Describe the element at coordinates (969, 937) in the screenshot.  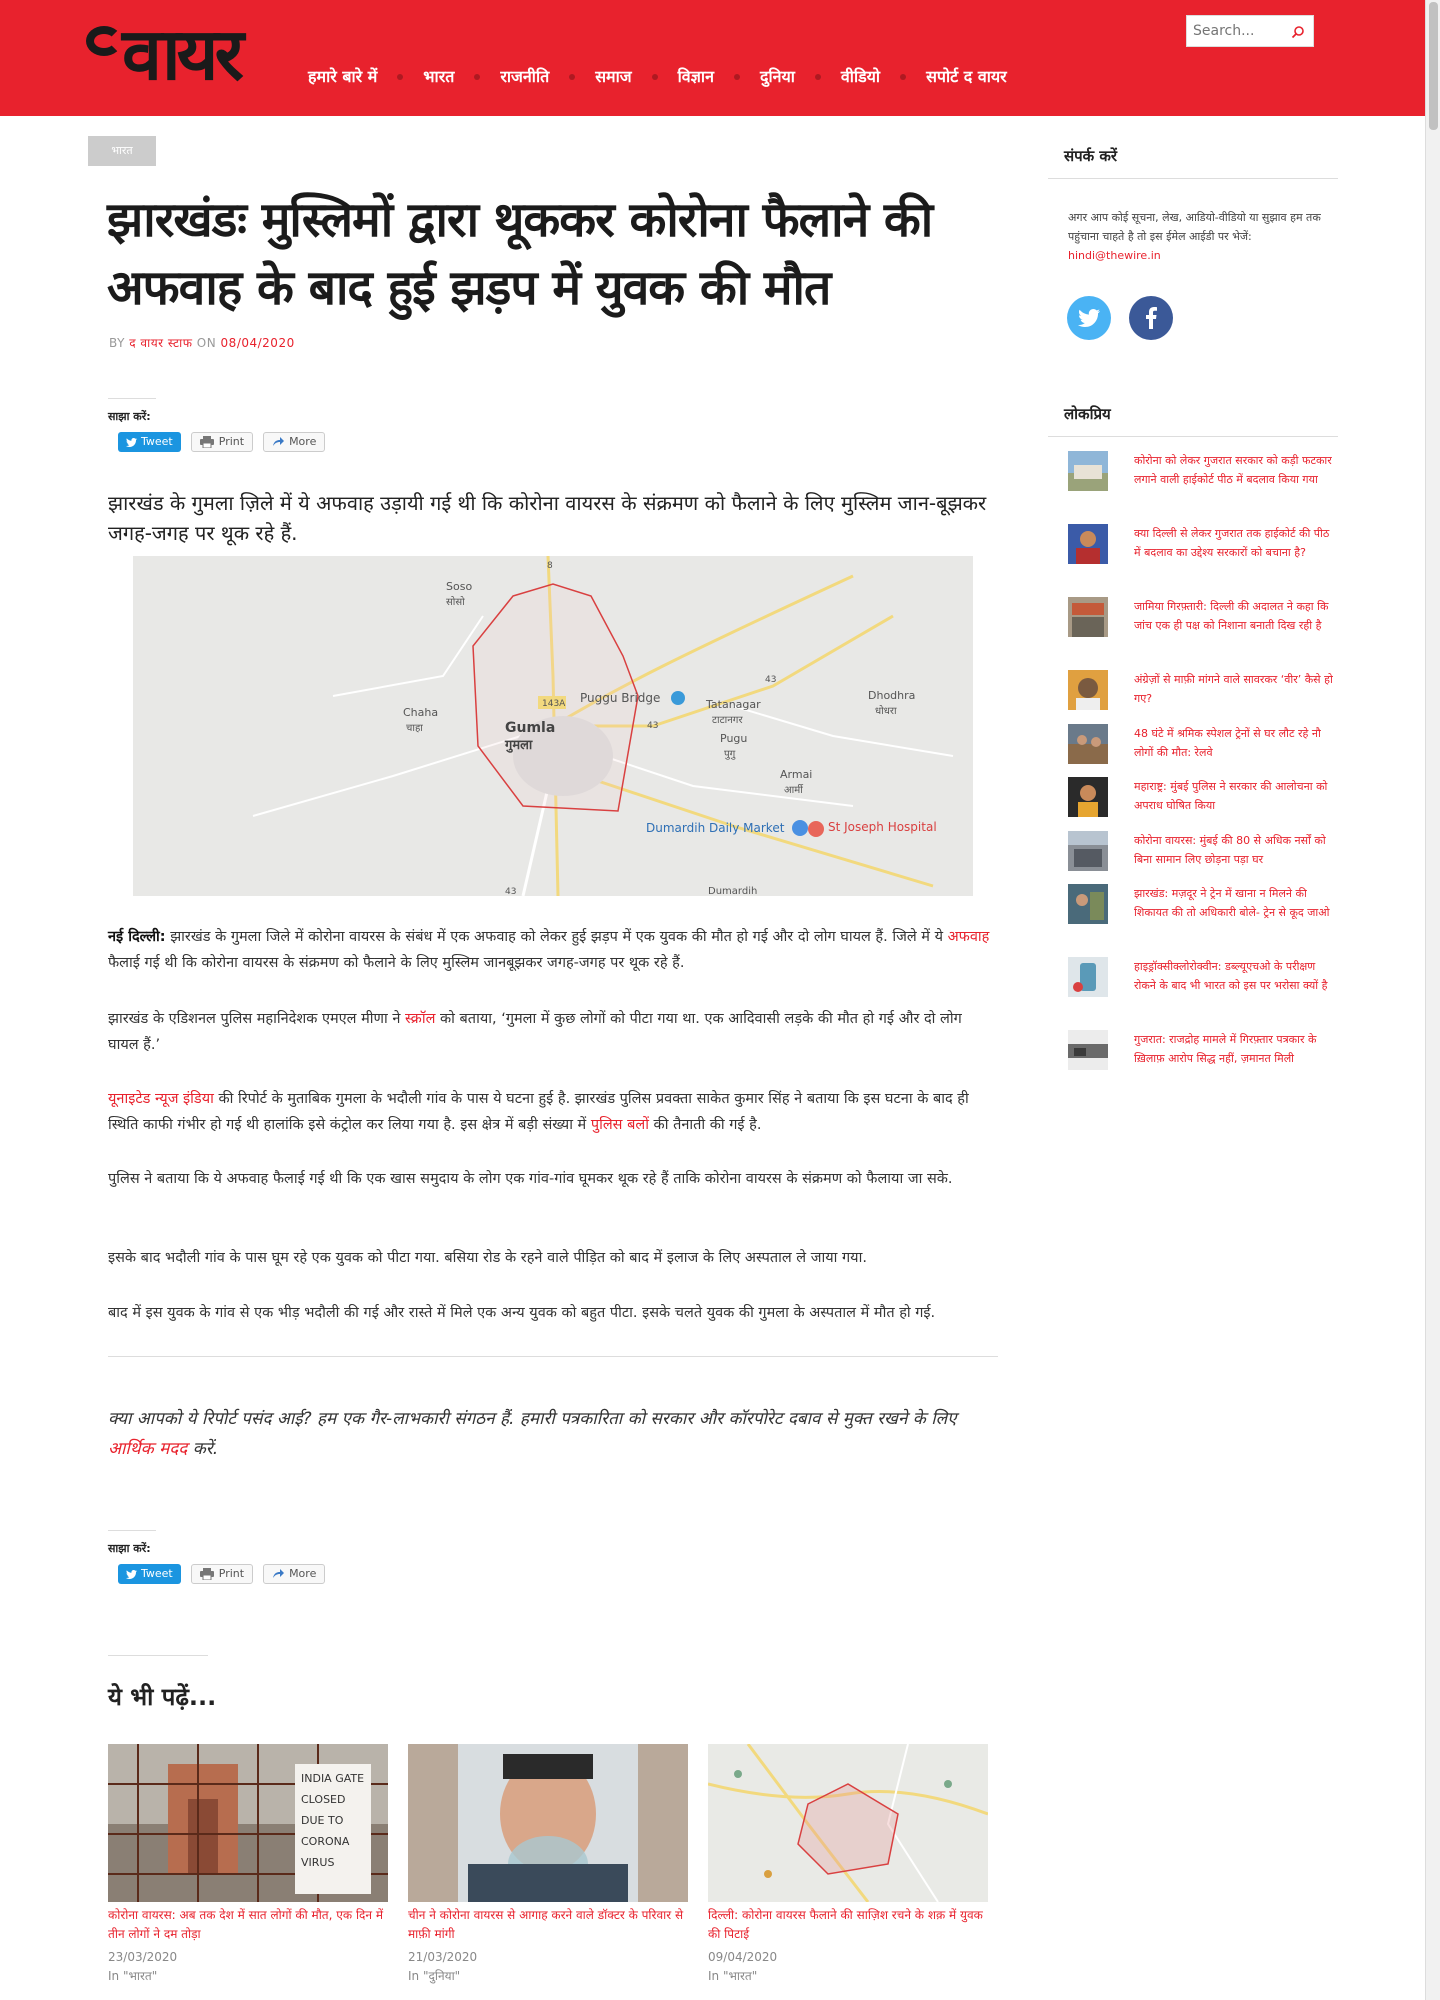
I see `rumour-link: अफवाह` at that location.